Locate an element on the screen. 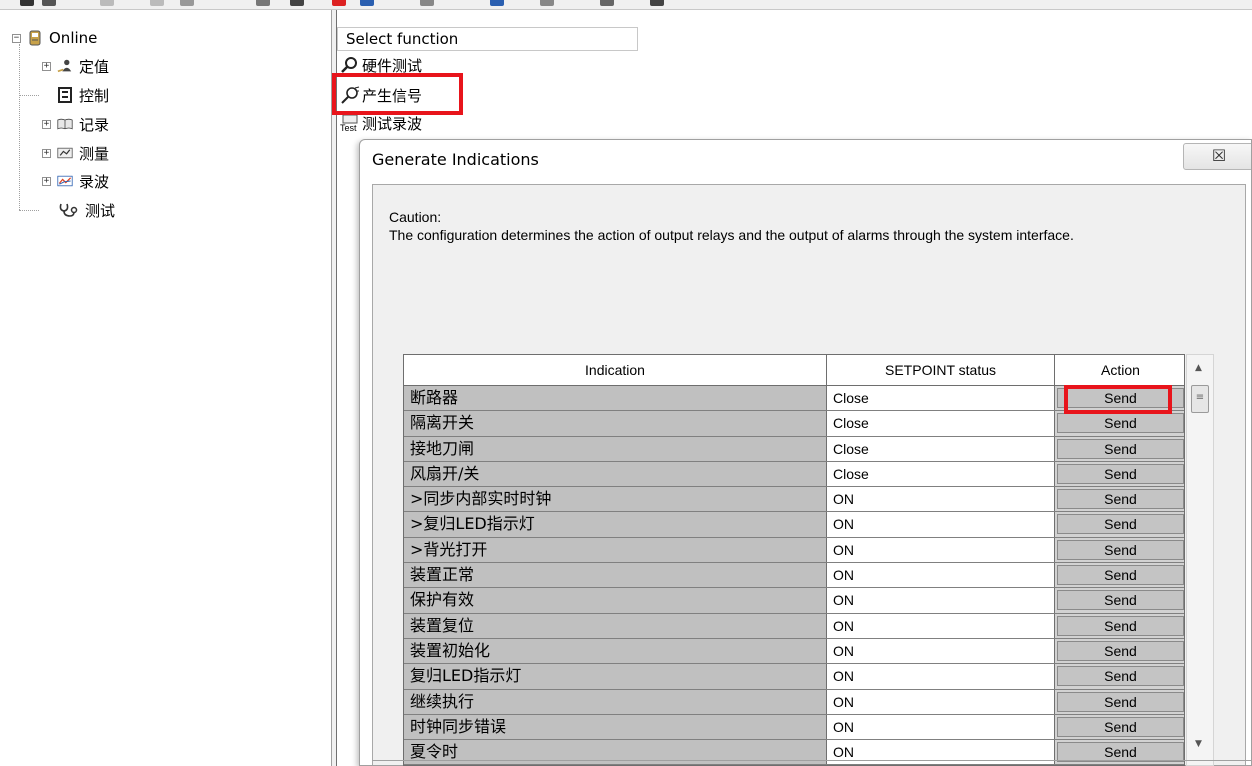 The height and width of the screenshot is (766, 1252). table-row: 装置复位 ON Send is located at coordinates (794, 626).